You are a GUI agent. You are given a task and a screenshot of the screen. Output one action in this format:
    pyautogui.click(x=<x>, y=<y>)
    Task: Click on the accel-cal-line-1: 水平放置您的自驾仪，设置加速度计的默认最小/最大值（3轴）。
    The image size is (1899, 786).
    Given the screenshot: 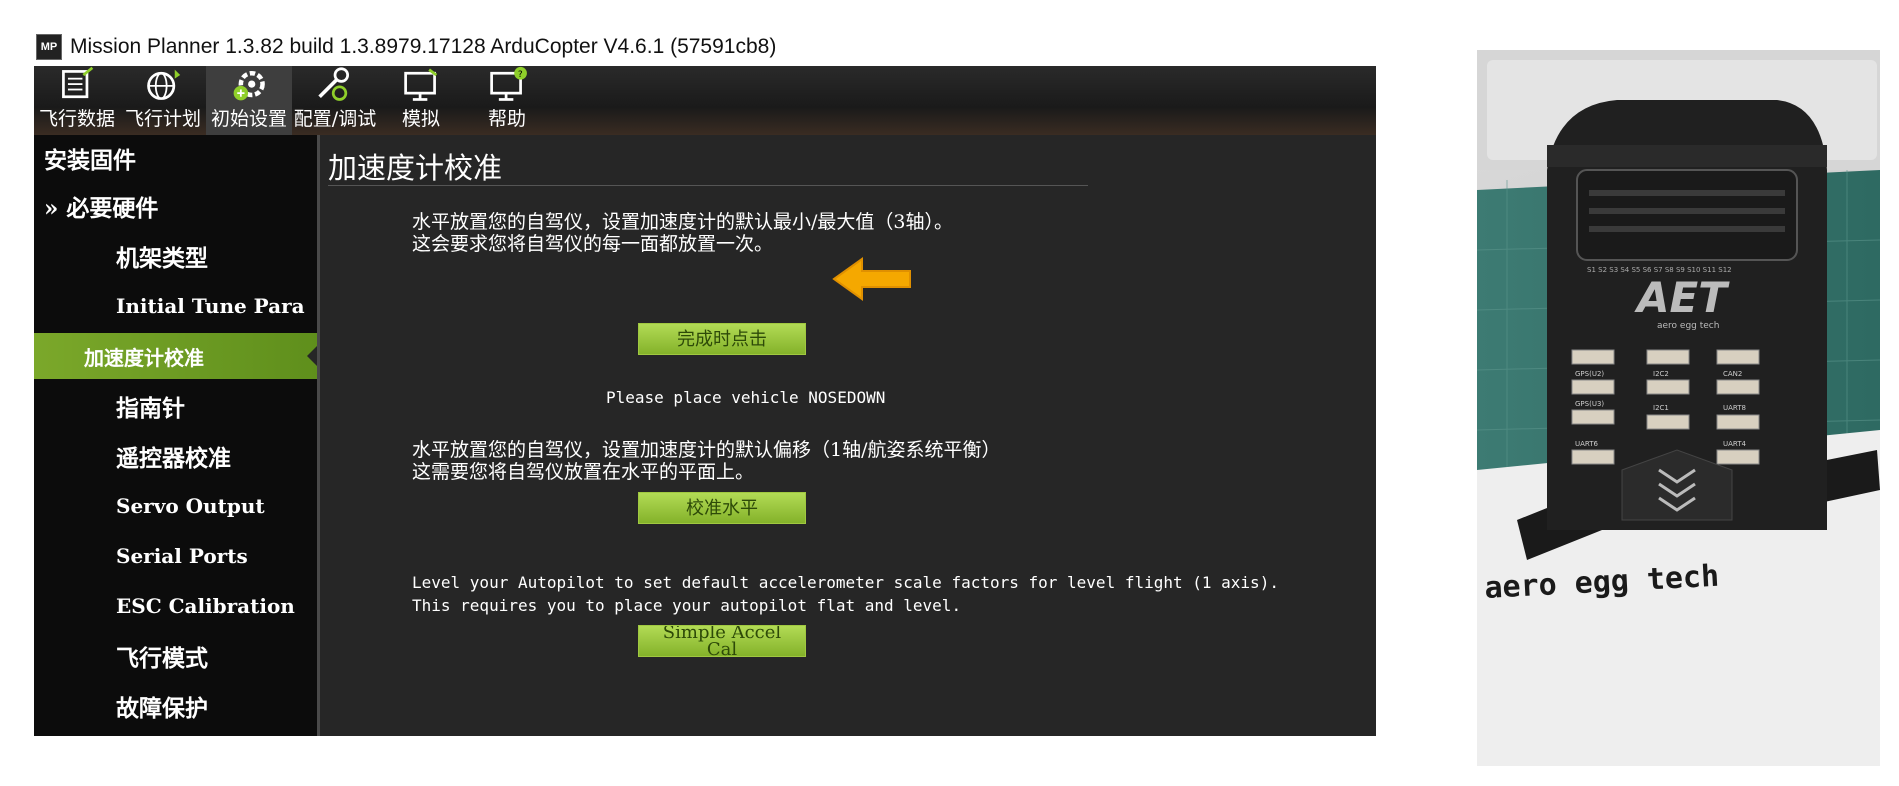 What is the action you would take?
    pyautogui.click(x=682, y=222)
    